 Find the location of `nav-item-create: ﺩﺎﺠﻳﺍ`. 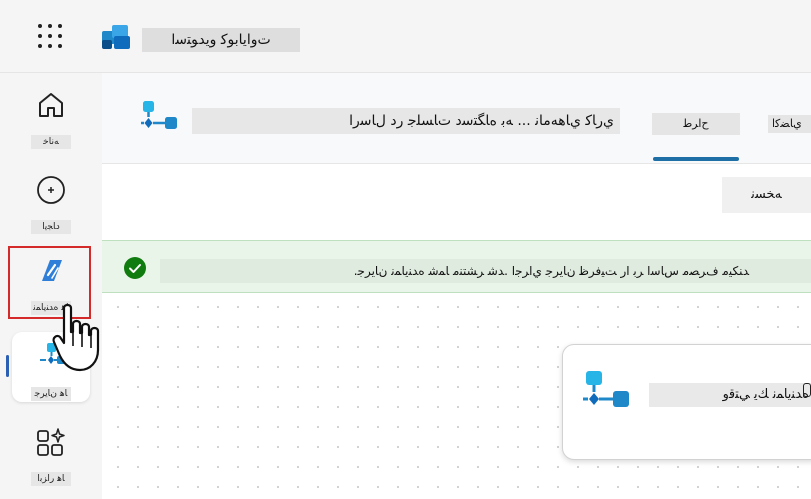

nav-item-create: ﺩﺎﺠﻳﺍ is located at coordinates (51, 204).